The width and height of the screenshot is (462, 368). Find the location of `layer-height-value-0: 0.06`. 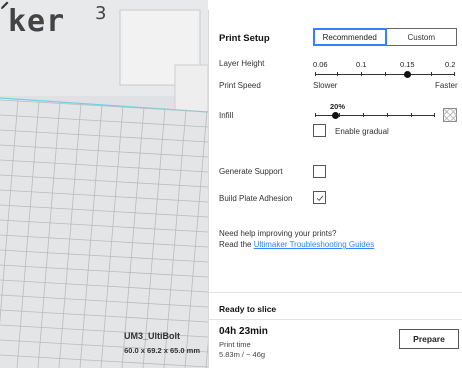

layer-height-value-0: 0.06 is located at coordinates (320, 64).